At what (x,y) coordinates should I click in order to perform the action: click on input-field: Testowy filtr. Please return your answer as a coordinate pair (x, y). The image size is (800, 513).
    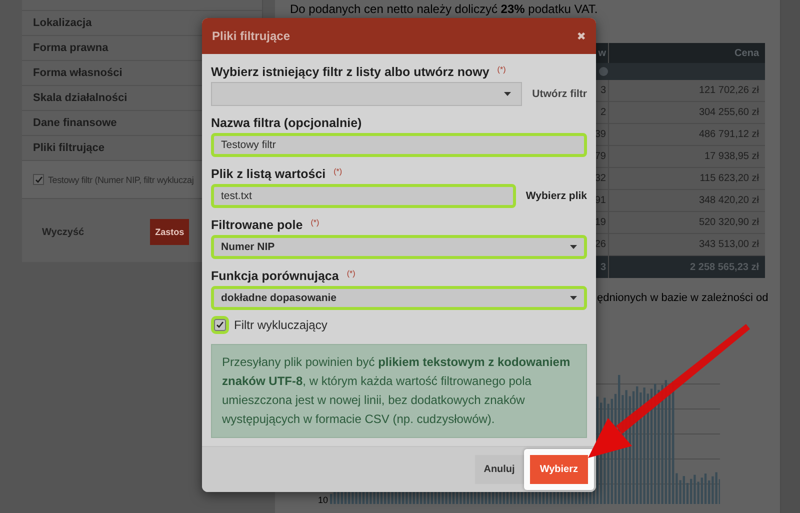
    Looking at the image, I should click on (399, 145).